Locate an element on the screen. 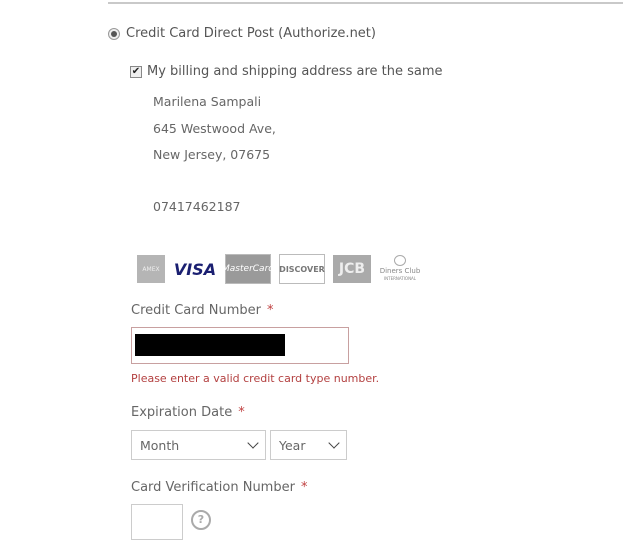 The image size is (623, 551). address-street: 645 Westwood Ave, is located at coordinates (214, 128).